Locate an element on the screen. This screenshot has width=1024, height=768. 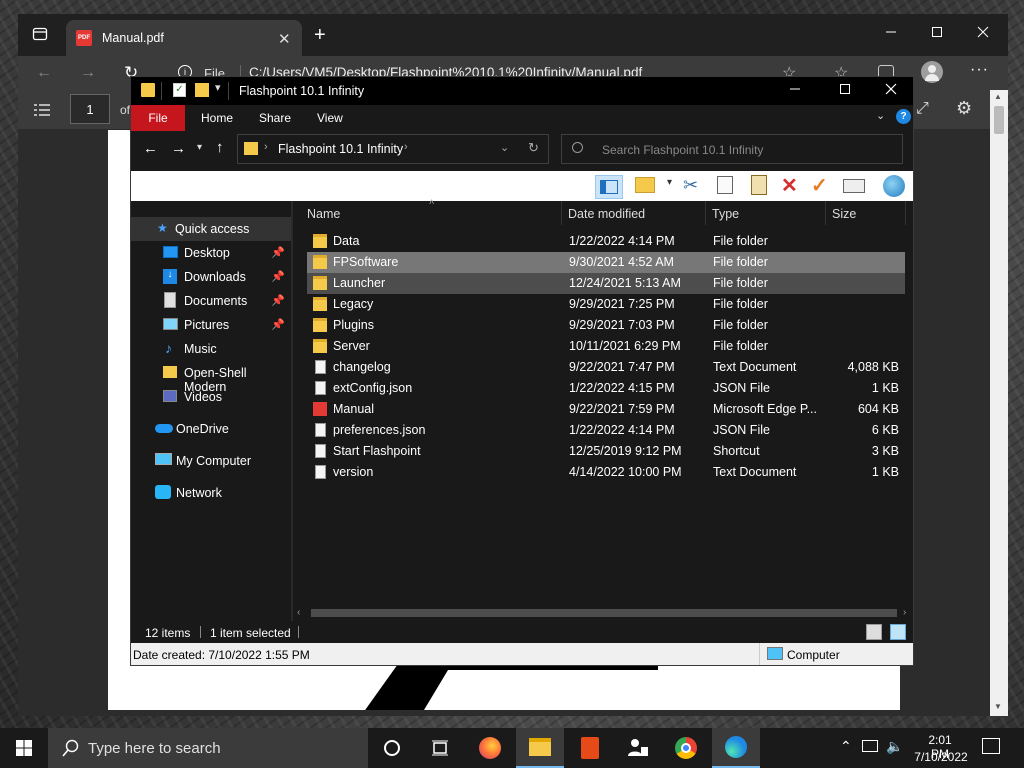
maximize-icon is located at coordinates (937, 32).